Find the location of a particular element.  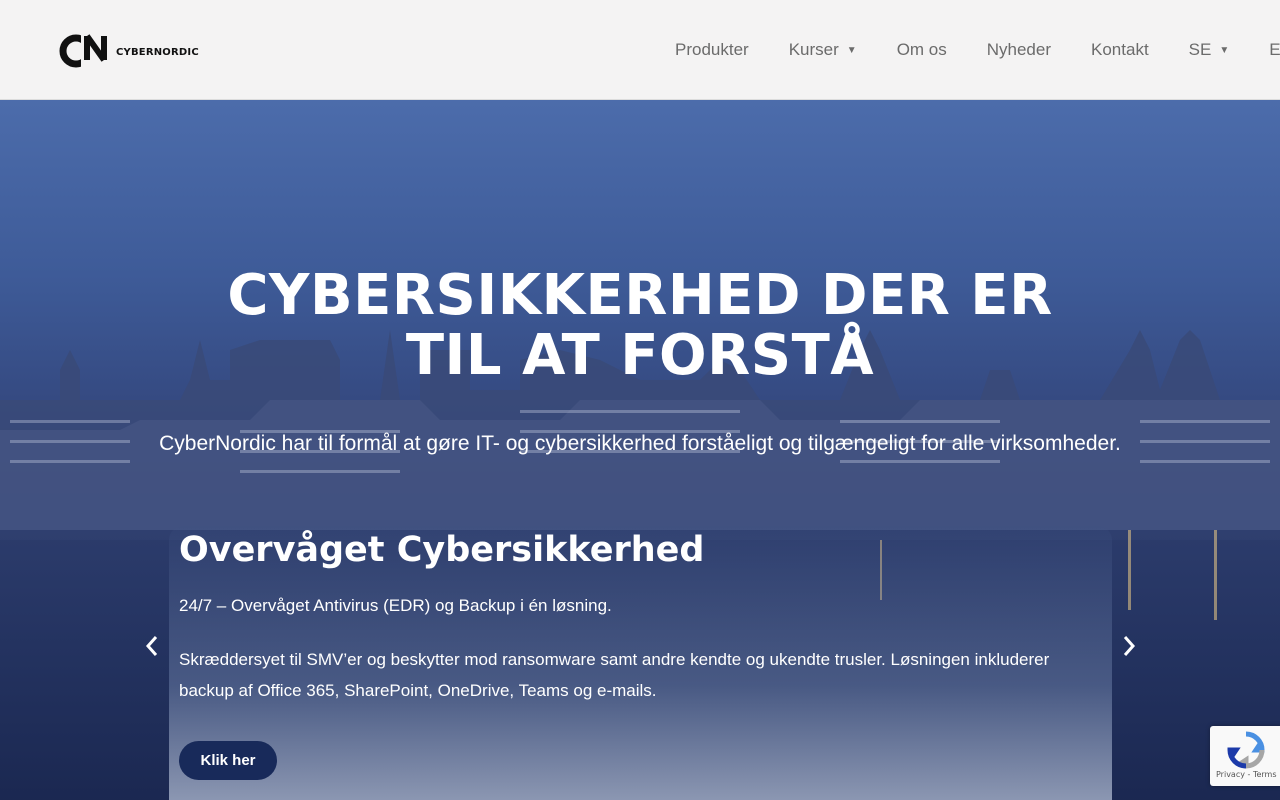

slider-next-button is located at coordinates (1129, 646).